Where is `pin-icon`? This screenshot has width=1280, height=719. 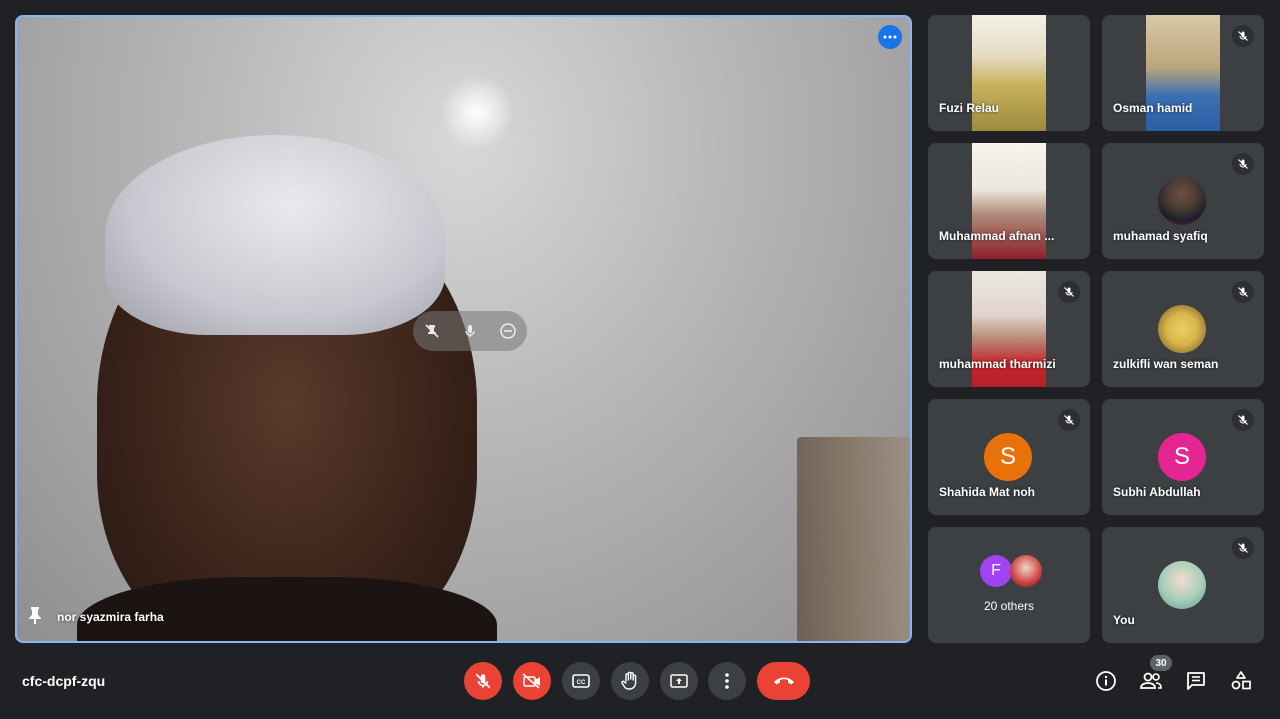
pin-icon is located at coordinates (35, 616).